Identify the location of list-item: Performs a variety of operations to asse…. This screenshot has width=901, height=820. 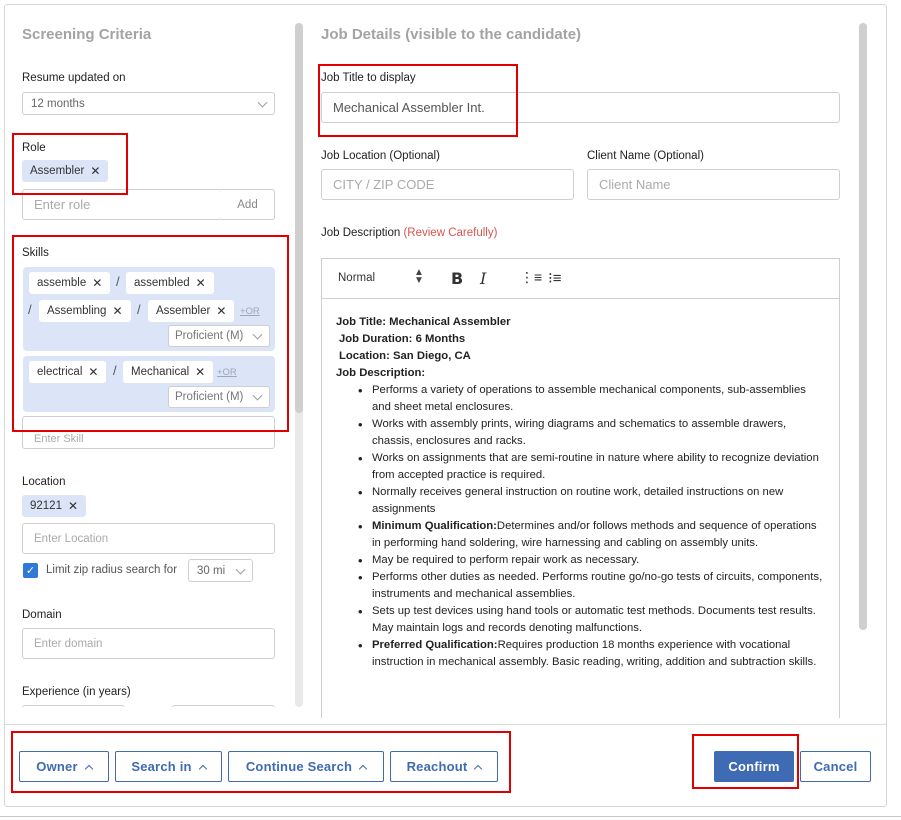
(592, 399).